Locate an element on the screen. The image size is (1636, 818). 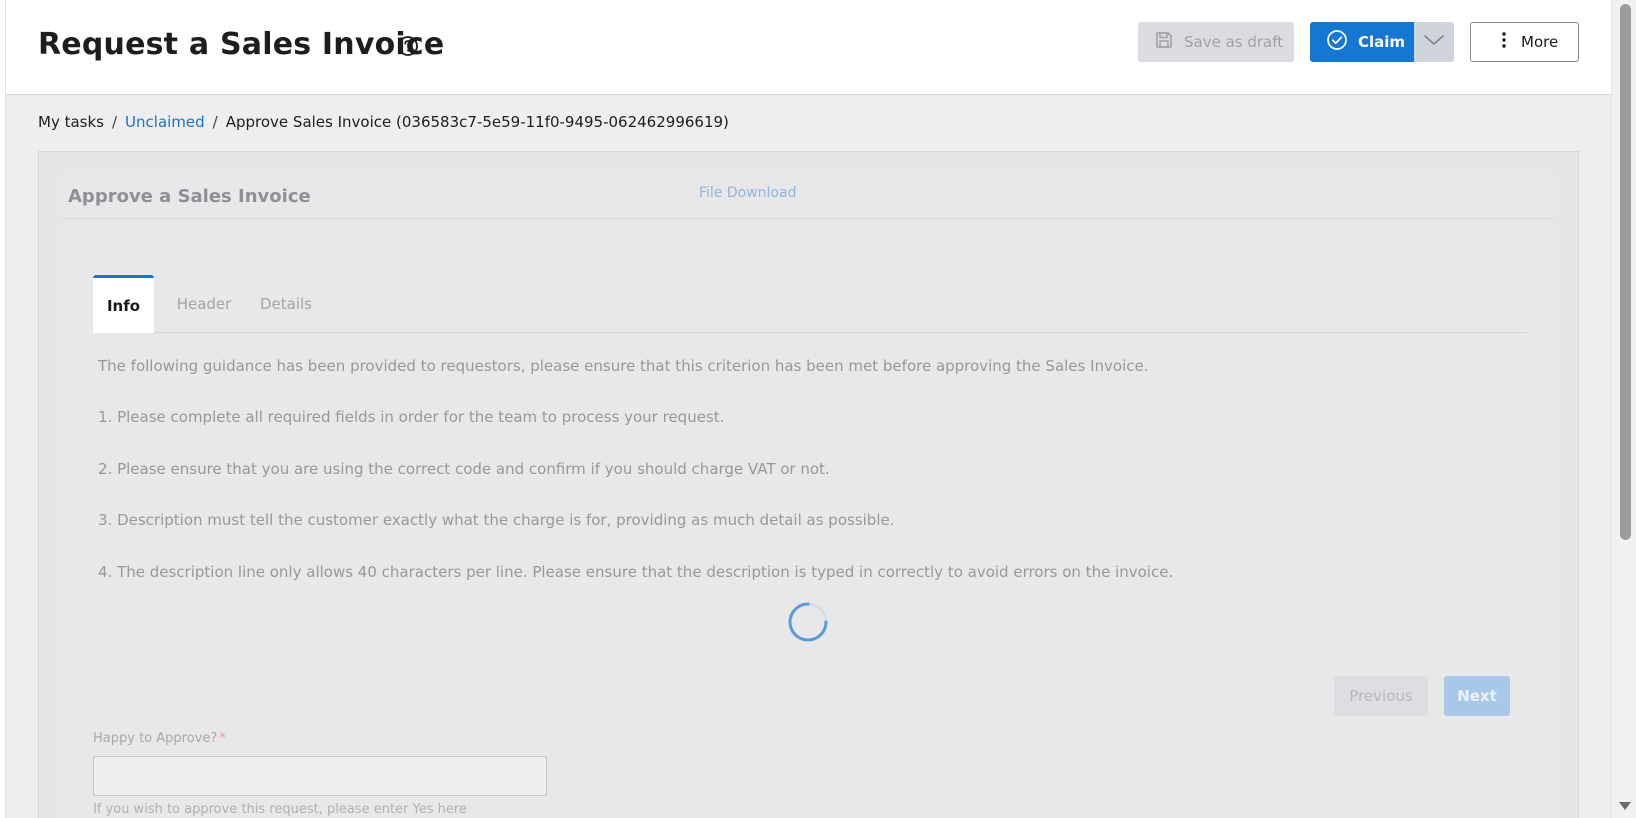
more-label: More is located at coordinates (1540, 42).